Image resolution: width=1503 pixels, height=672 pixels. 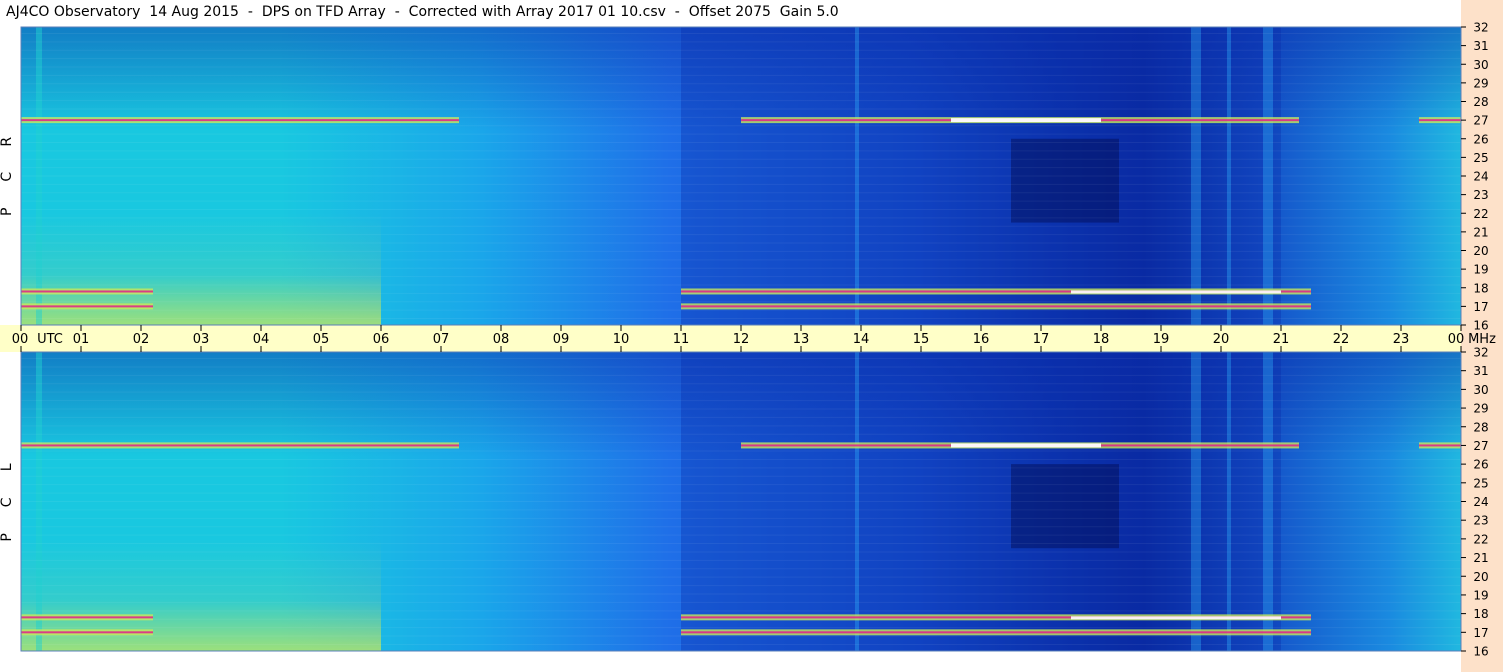 What do you see at coordinates (1480, 46) in the screenshot?
I see `panel-1-y-tick-label: 31` at bounding box center [1480, 46].